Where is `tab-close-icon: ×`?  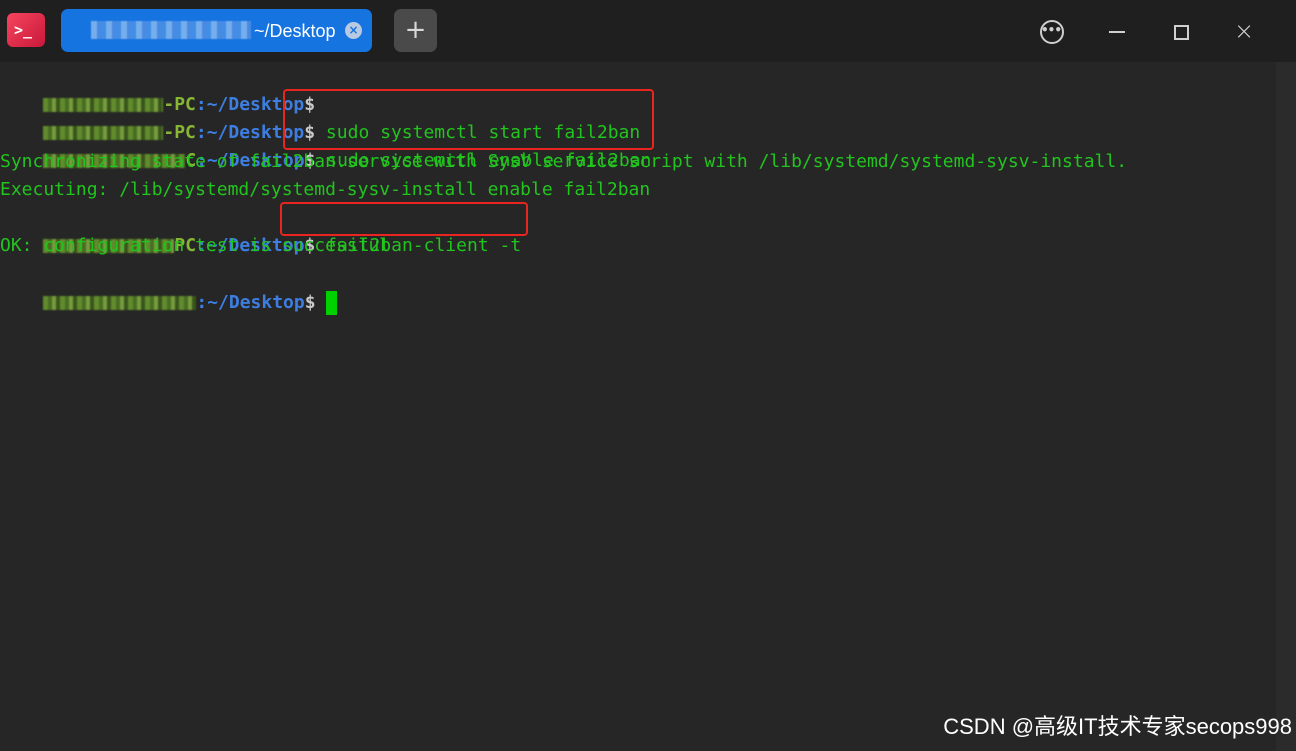 tab-close-icon: × is located at coordinates (353, 30).